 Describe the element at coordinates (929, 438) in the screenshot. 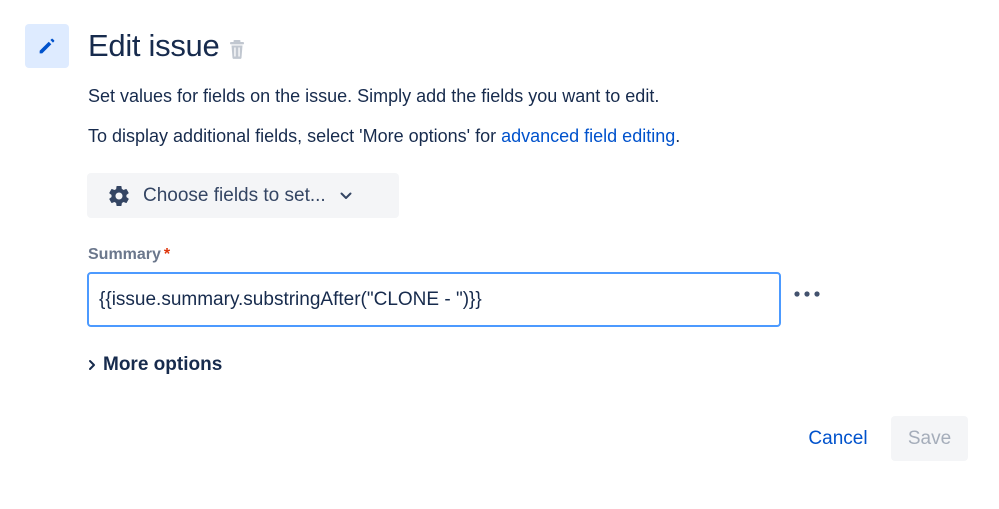

I see `save-button: Save` at that location.